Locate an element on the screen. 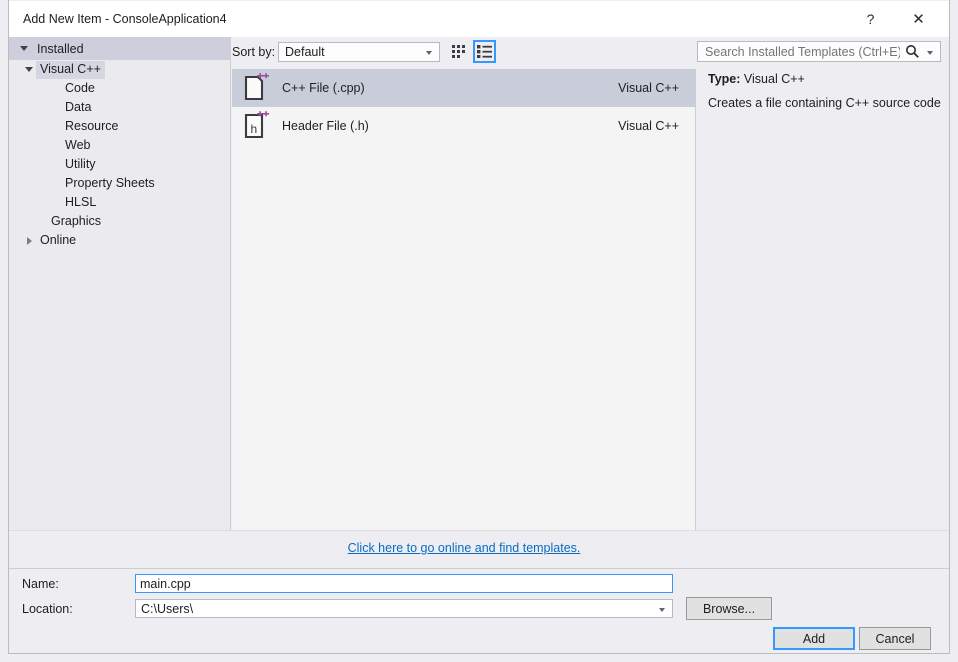 The width and height of the screenshot is (958, 662). cancel-button: Cancel is located at coordinates (895, 638).